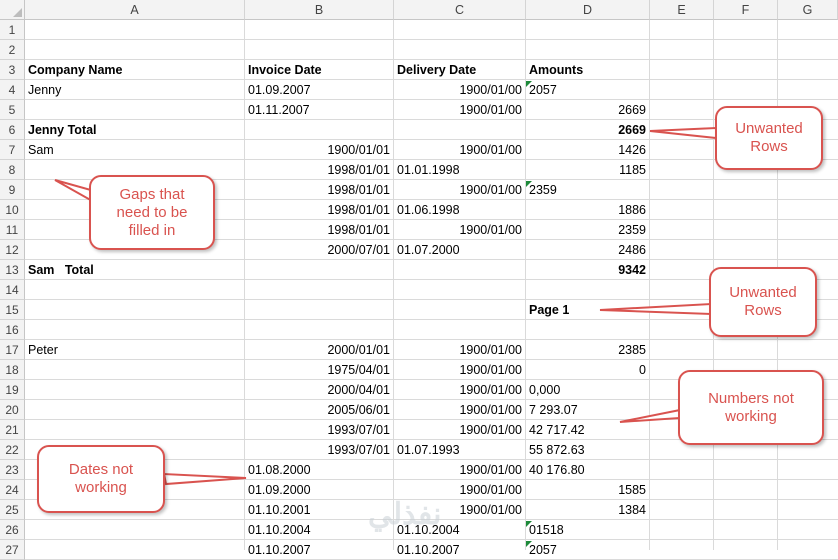 The image size is (838, 560). I want to click on callout-numbers-not-working: Numbers not working, so click(751, 407).